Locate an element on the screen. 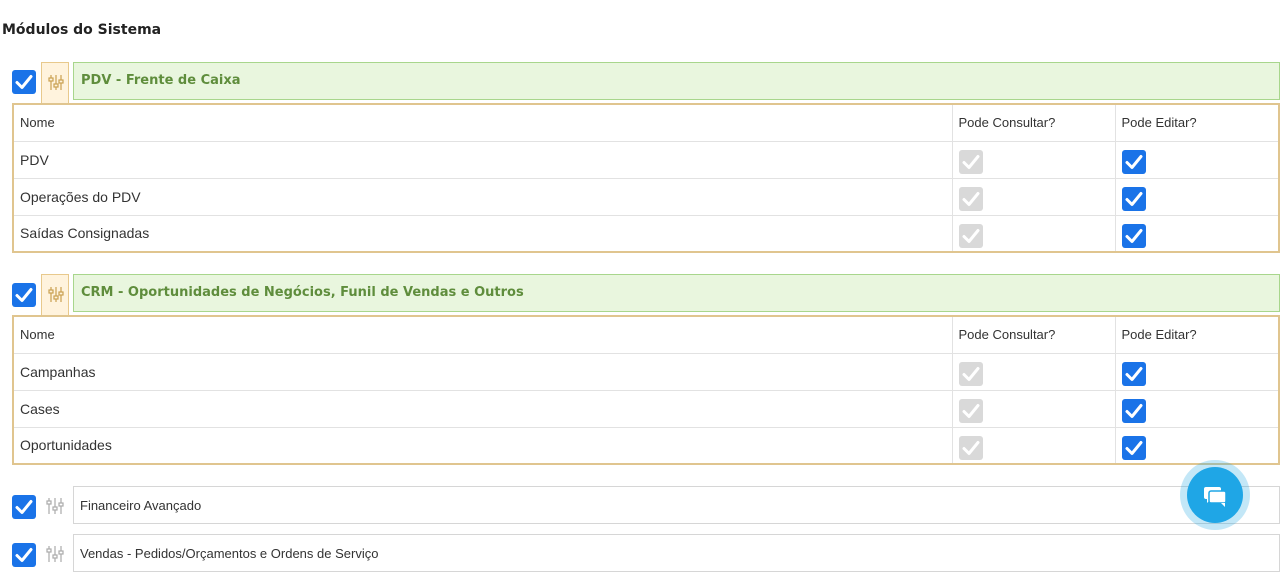 This screenshot has width=1288, height=576. module-title-financeiro: Financeiro Avançado is located at coordinates (676, 505).